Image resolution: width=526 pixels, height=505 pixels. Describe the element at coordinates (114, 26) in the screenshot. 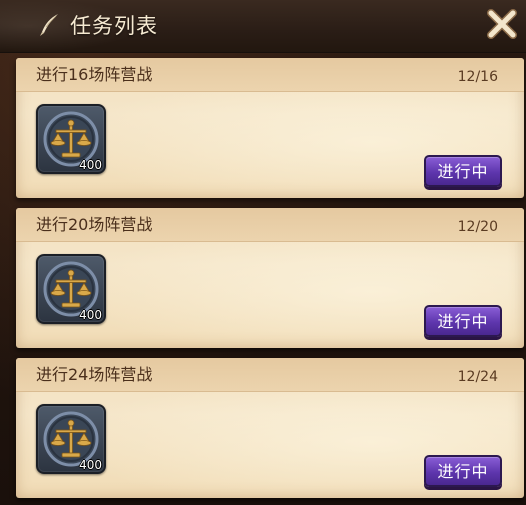

I see `page-title: 任务列表` at that location.